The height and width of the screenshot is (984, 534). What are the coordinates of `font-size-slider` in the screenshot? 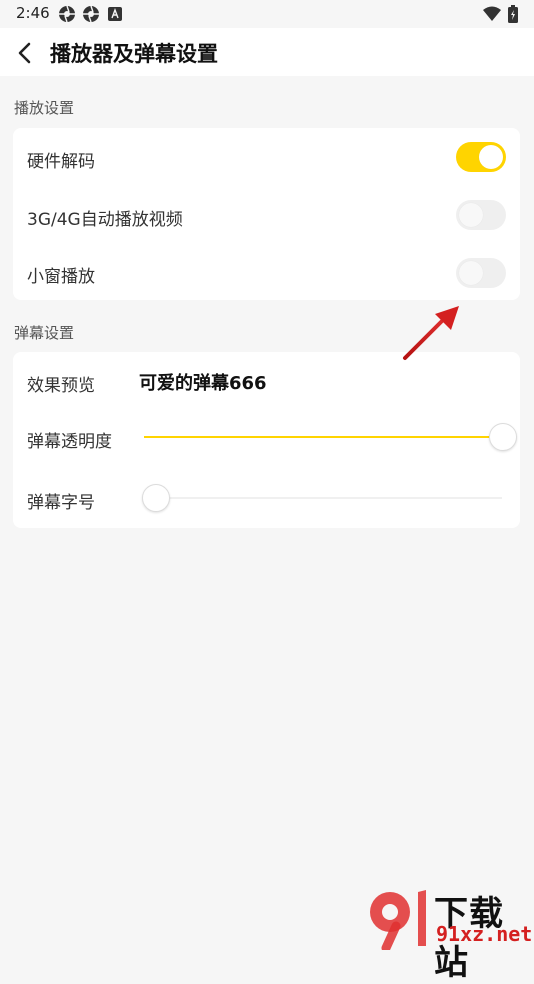 It's located at (322, 498).